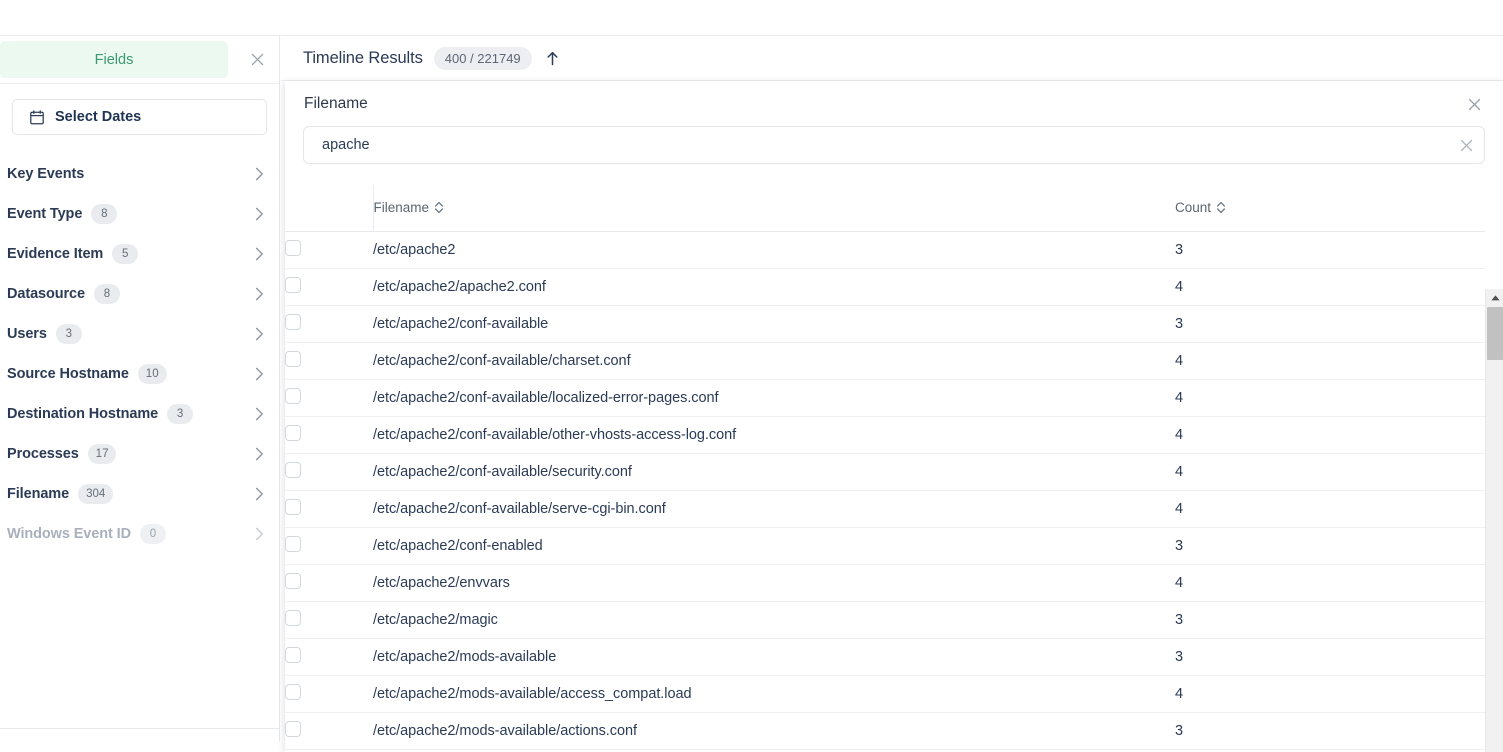 This screenshot has height=752, width=1503. Describe the element at coordinates (1495, 333) in the screenshot. I see `scrollbar-thumb` at that location.